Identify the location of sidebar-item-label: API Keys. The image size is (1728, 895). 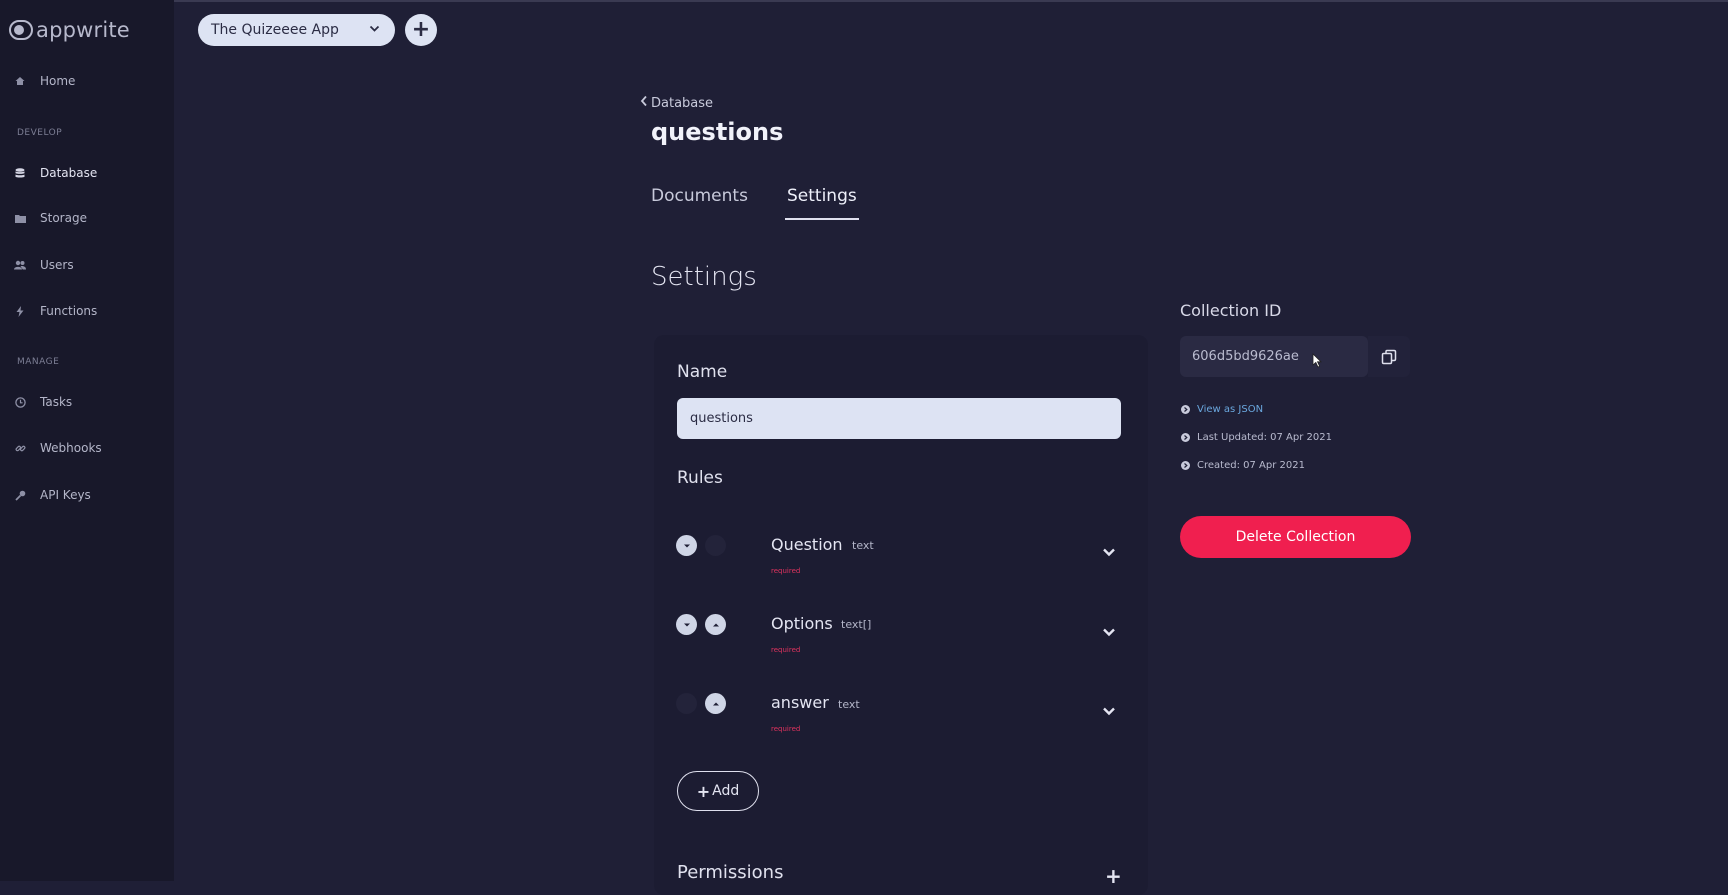
(65, 495).